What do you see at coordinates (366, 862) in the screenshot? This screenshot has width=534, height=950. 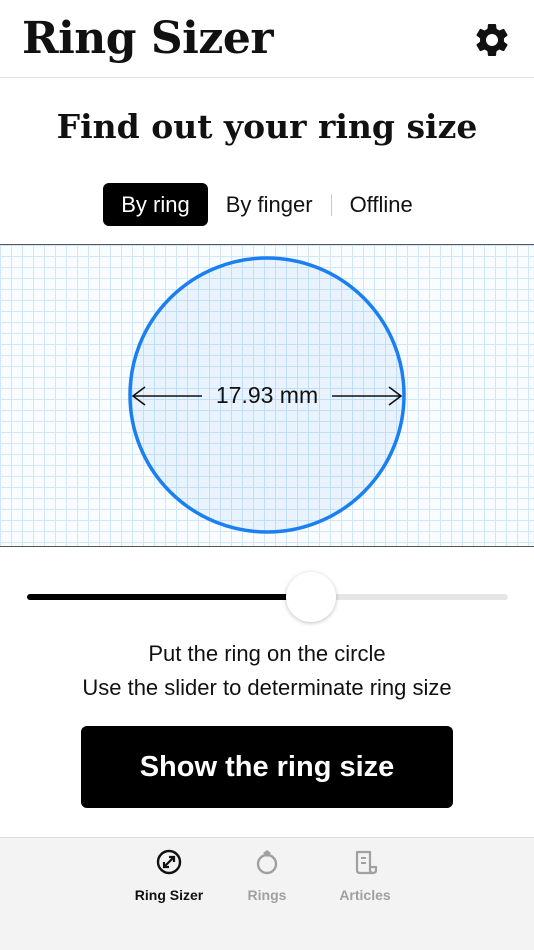 I see `document-icon` at bounding box center [366, 862].